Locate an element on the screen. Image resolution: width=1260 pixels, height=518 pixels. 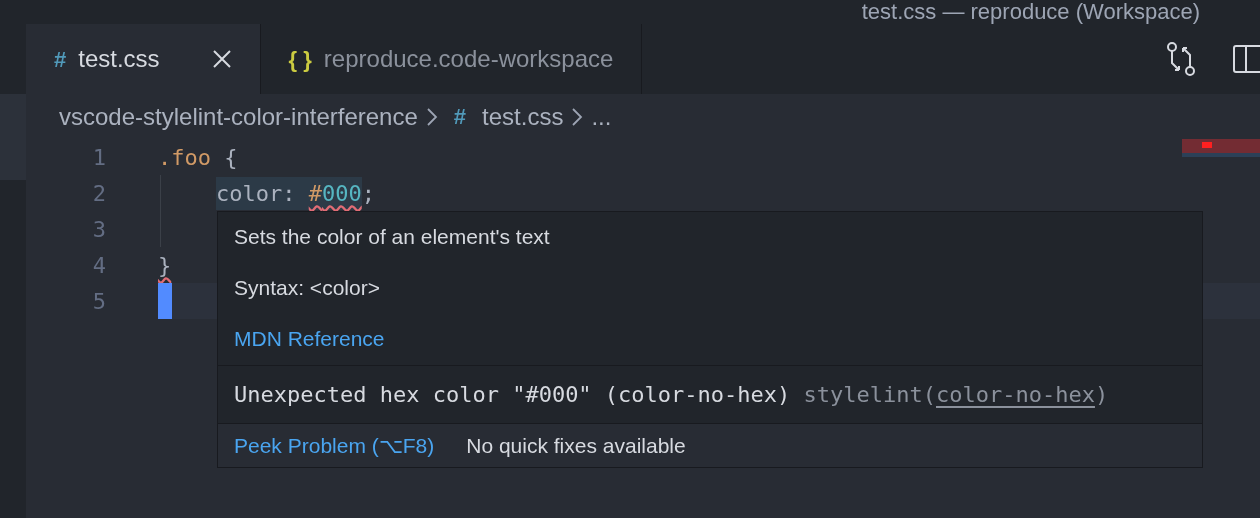
breadcrumb-item: vscode-stylelint-color-interference is located at coordinates (238, 116).